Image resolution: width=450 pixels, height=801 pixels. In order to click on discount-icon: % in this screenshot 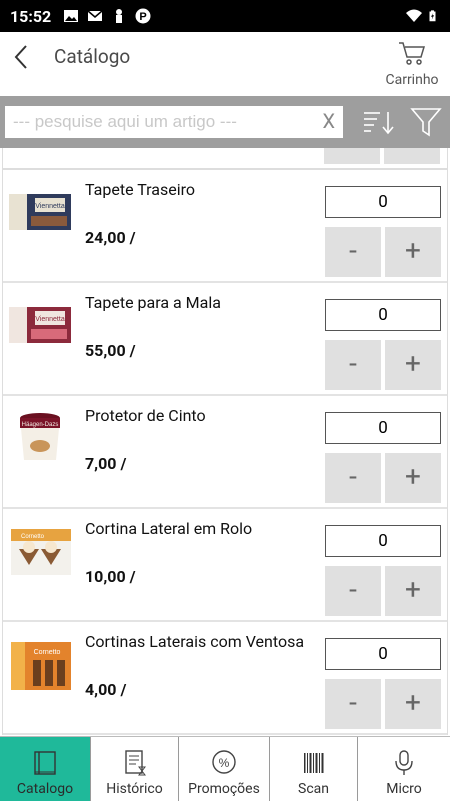, I will do `click(224, 762)`.